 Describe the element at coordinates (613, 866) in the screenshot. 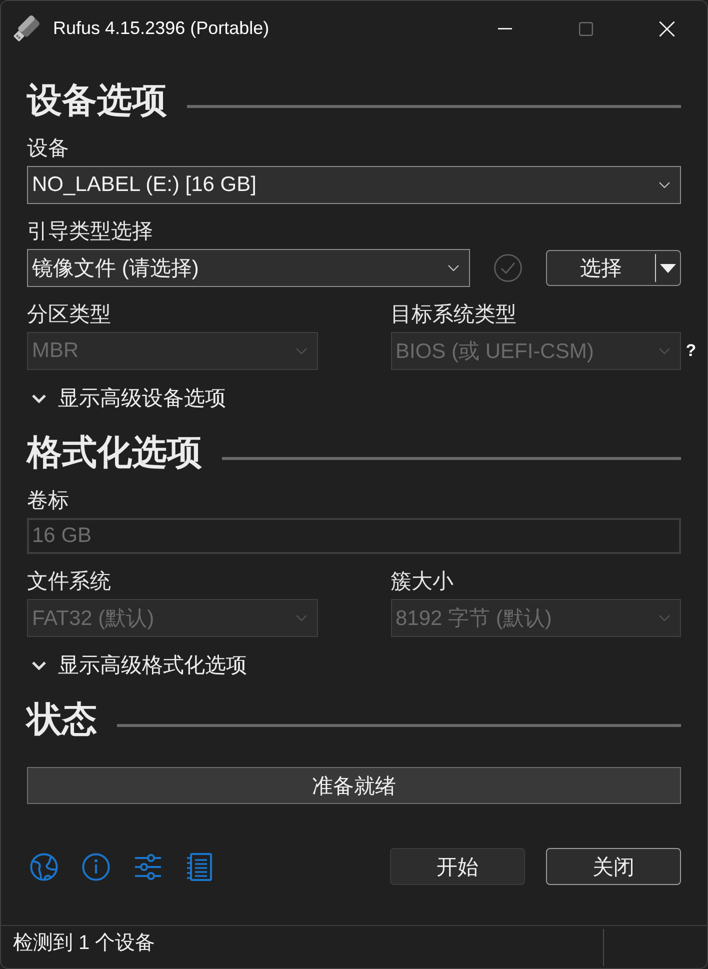

I see `dialog-button: 关闭` at that location.